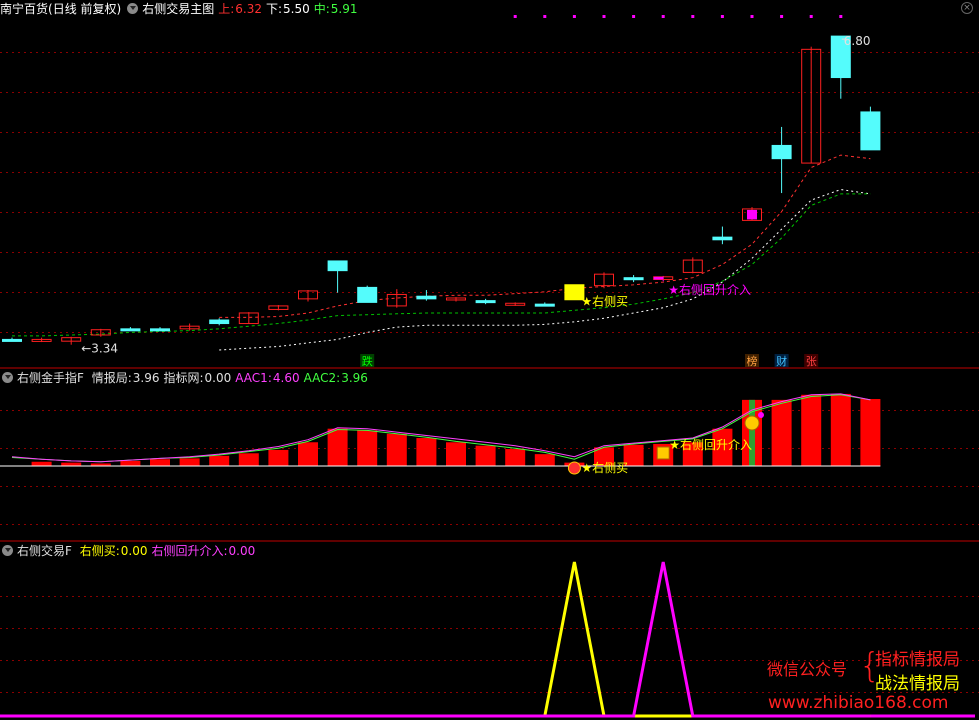  What do you see at coordinates (857, 41) in the screenshot?
I see `high-price-label: 6.80` at bounding box center [857, 41].